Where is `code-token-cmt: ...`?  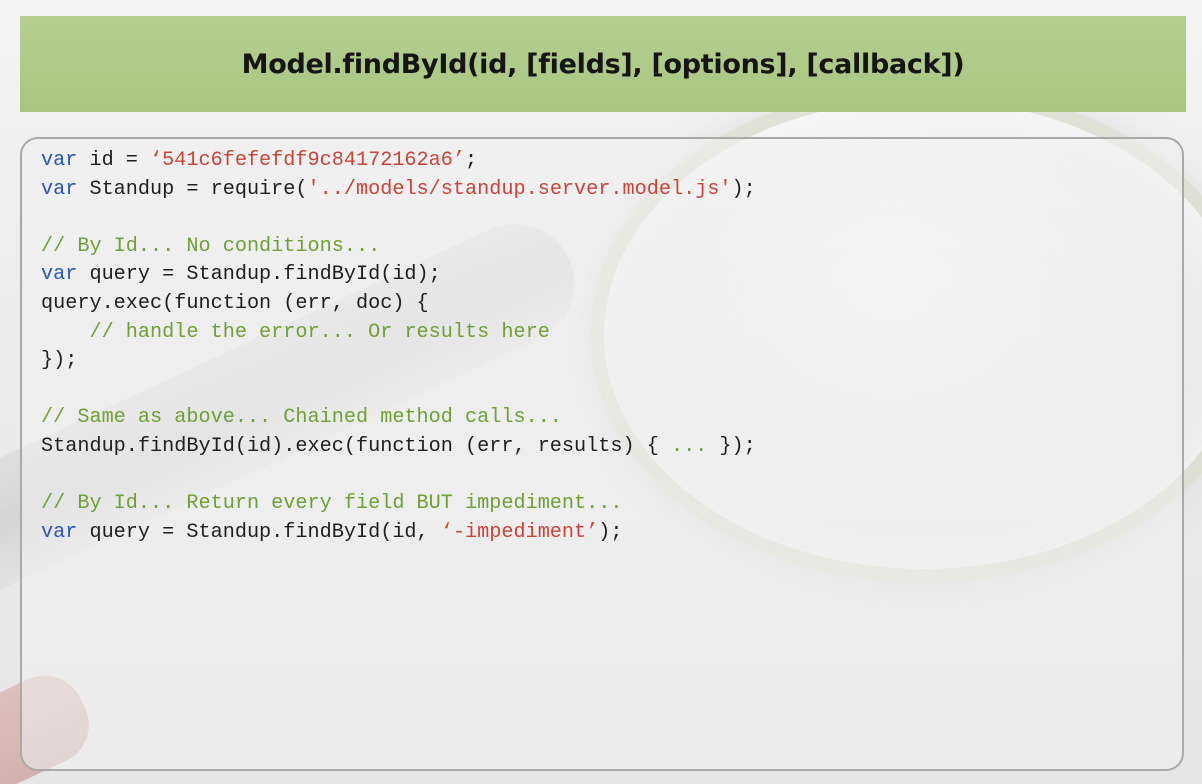
code-token-cmt: ... is located at coordinates (689, 446).